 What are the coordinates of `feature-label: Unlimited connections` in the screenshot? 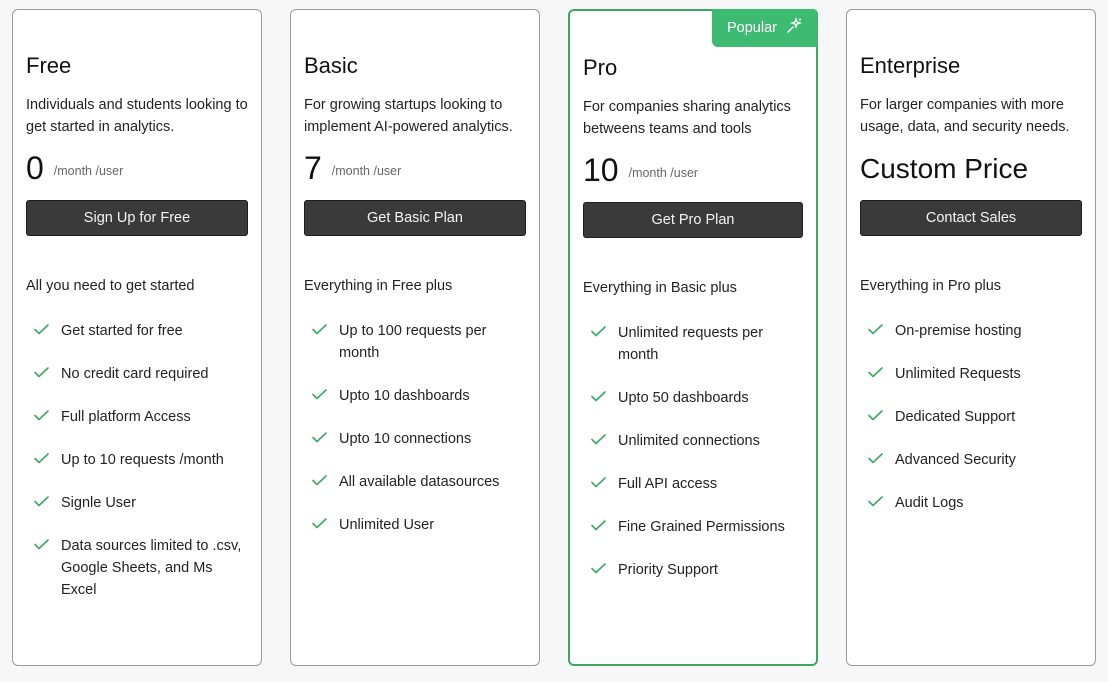 It's located at (689, 441).